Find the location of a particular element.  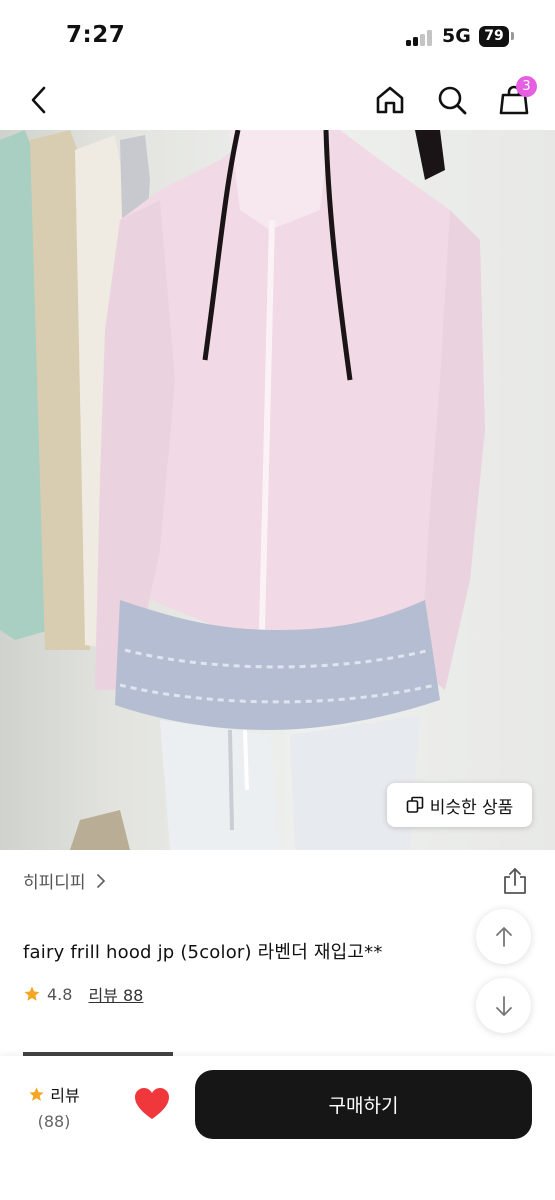

battery-tip is located at coordinates (512, 36).